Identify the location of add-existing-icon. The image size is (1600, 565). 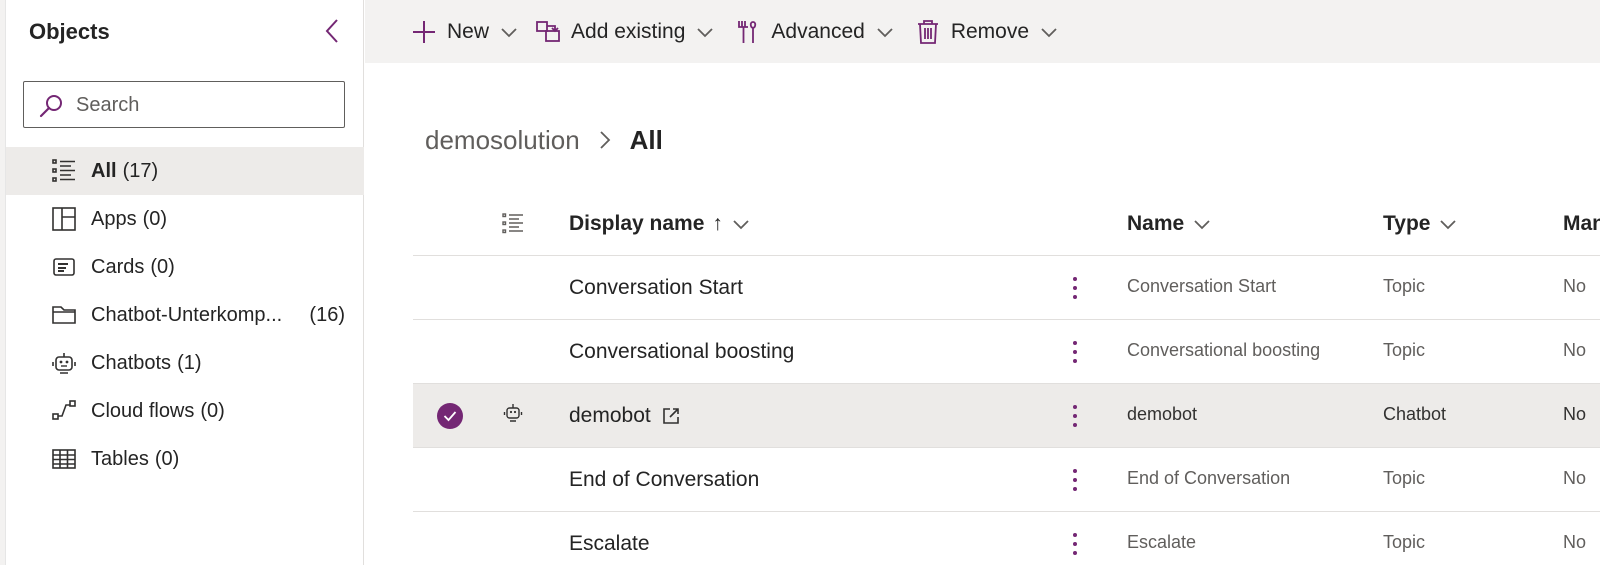
(548, 31).